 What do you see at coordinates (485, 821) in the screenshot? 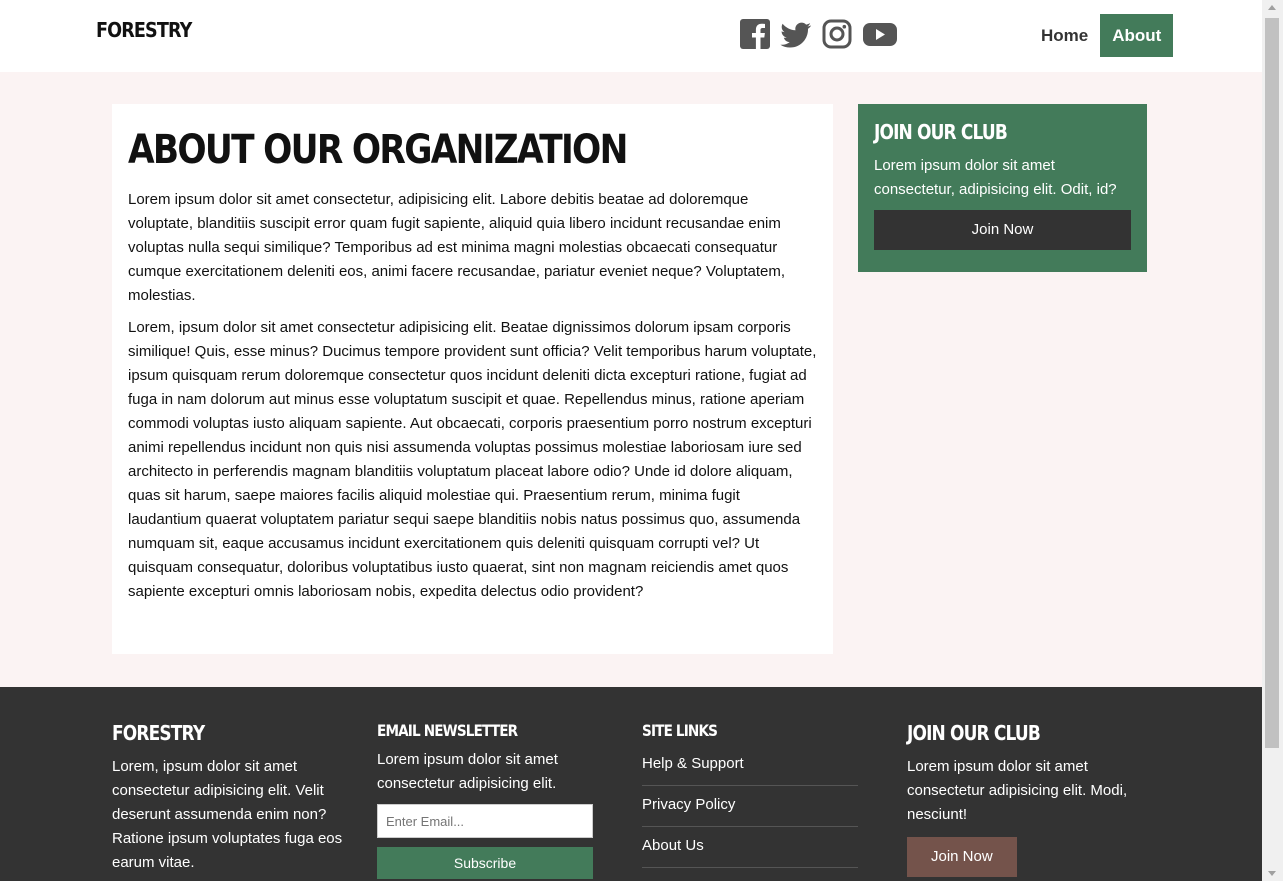
I see `email-input` at bounding box center [485, 821].